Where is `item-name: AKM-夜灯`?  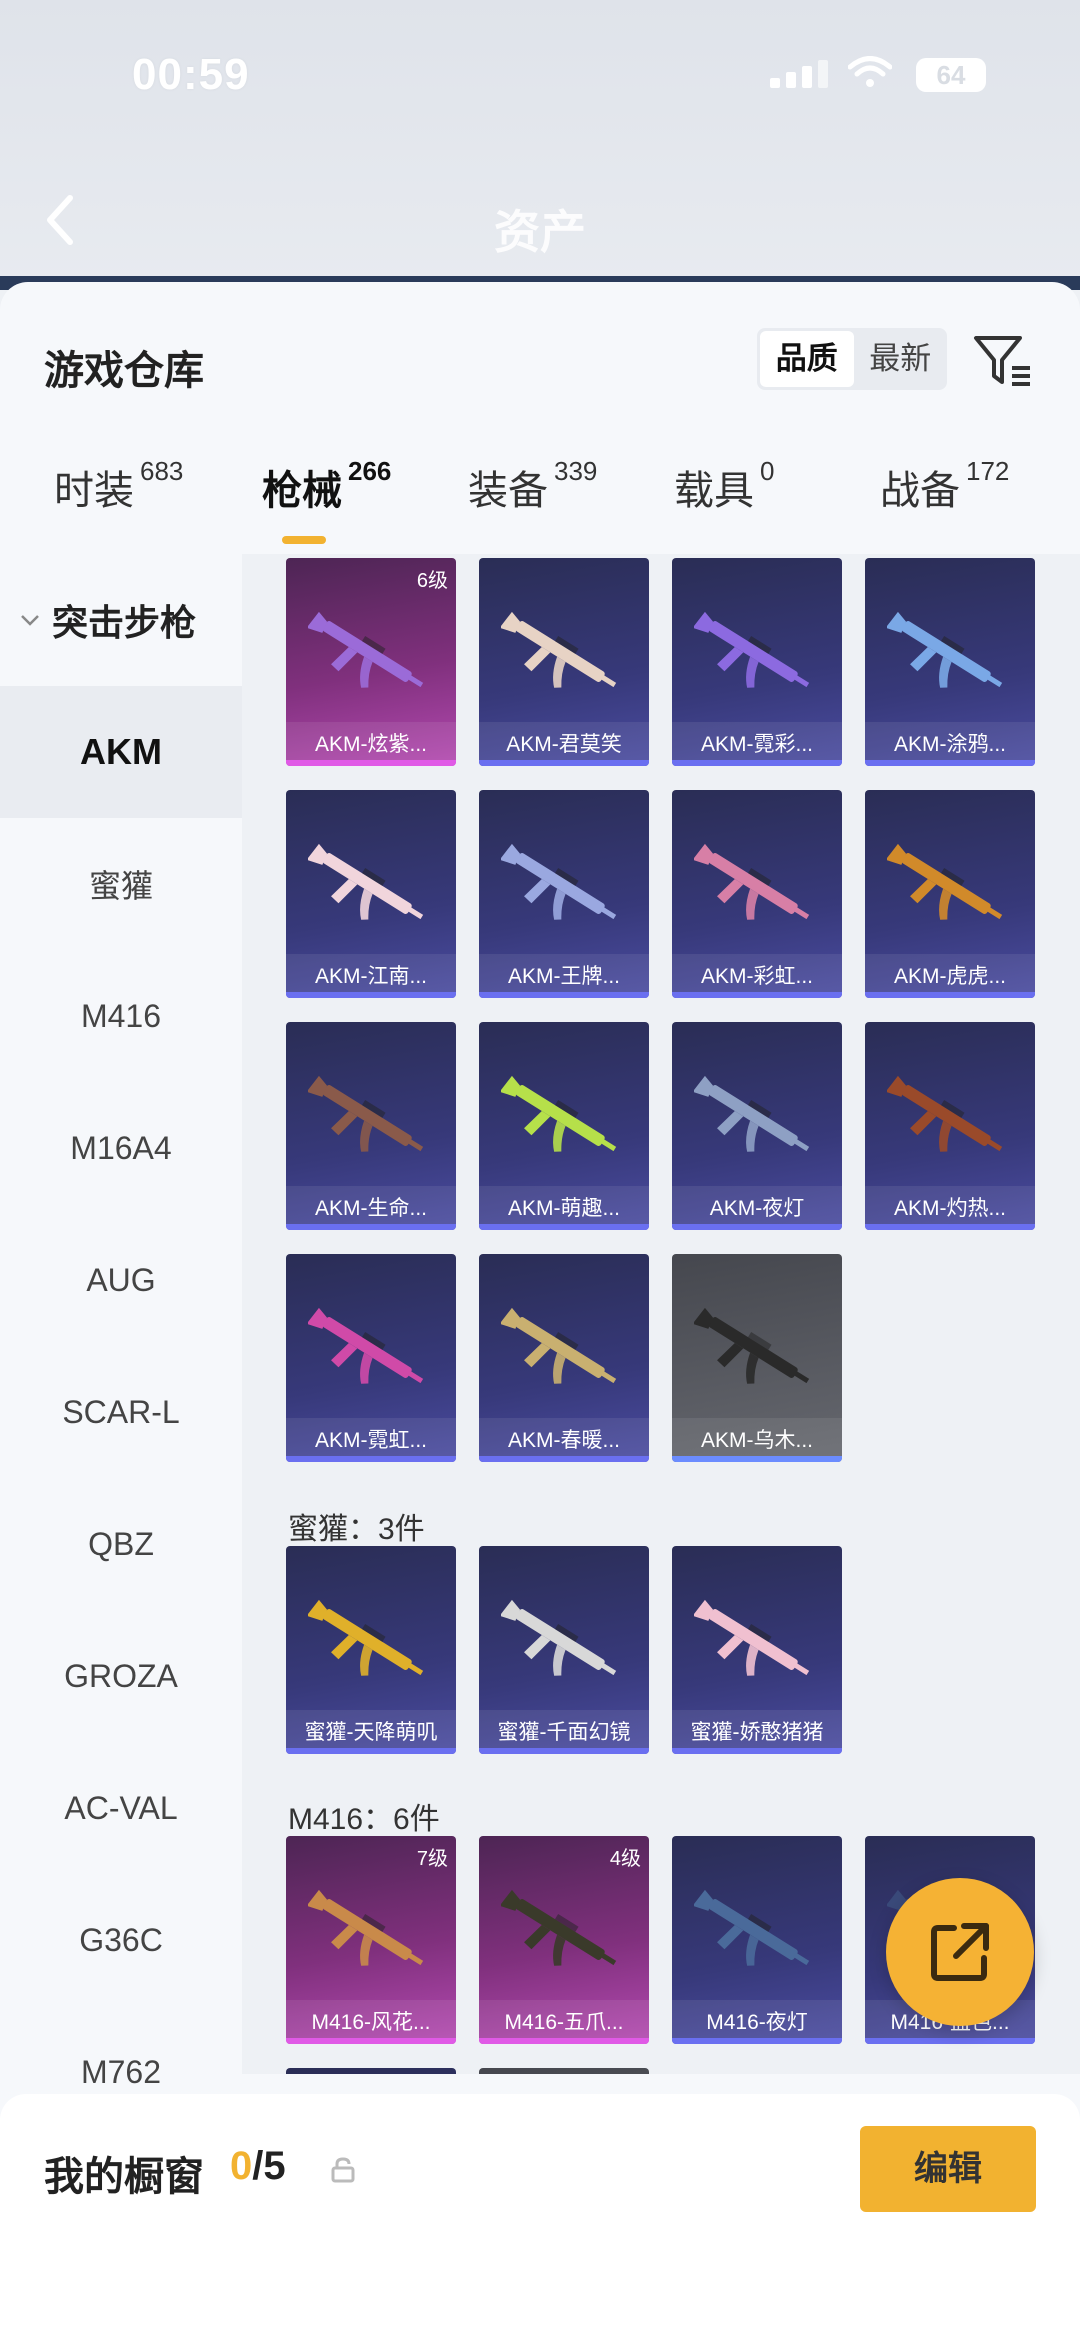 item-name: AKM-夜灯 is located at coordinates (757, 1208).